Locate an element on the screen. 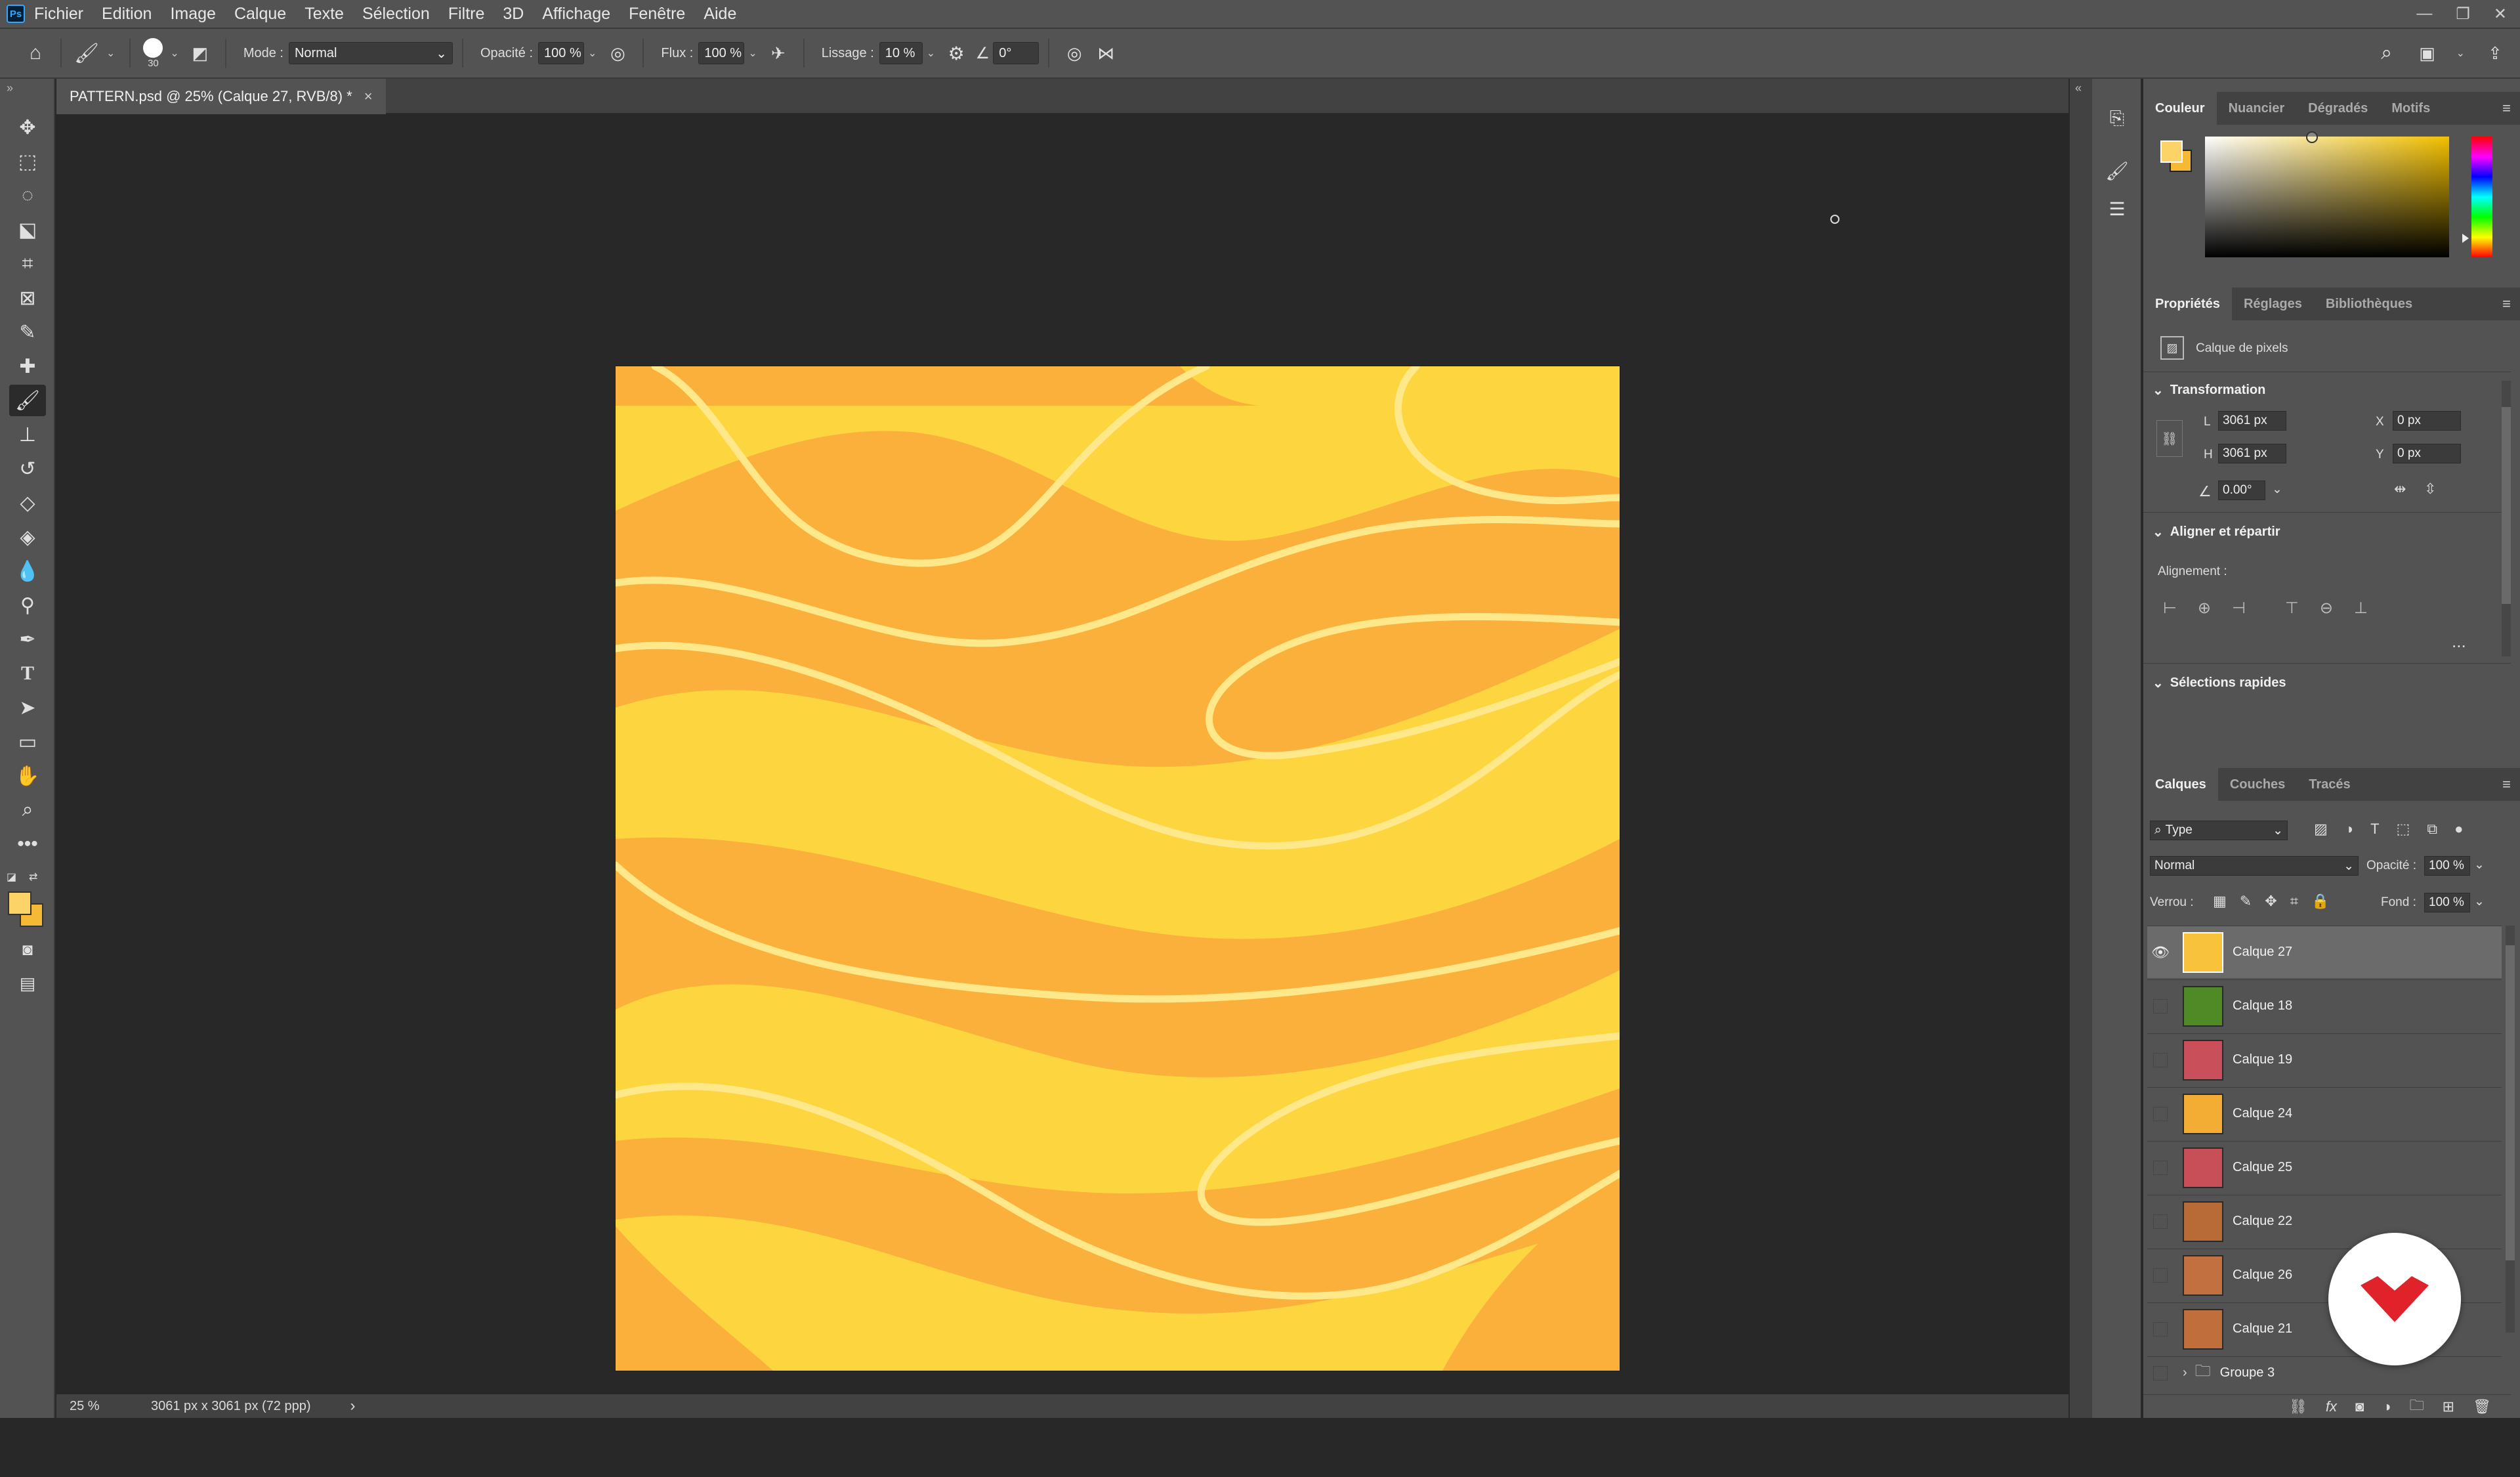  lock-position-icon: ✥ is located at coordinates (2271, 902).